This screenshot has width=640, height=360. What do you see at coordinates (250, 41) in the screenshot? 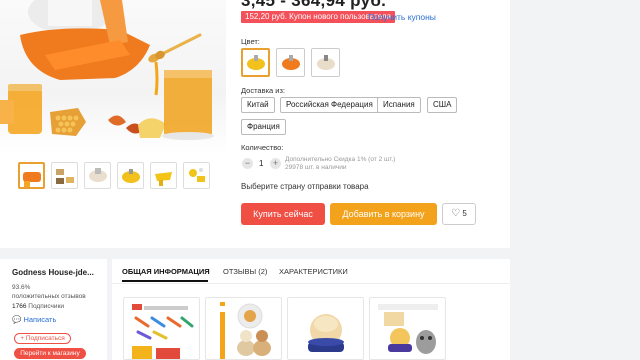
I see `color-label: Цвет:` at bounding box center [250, 41].